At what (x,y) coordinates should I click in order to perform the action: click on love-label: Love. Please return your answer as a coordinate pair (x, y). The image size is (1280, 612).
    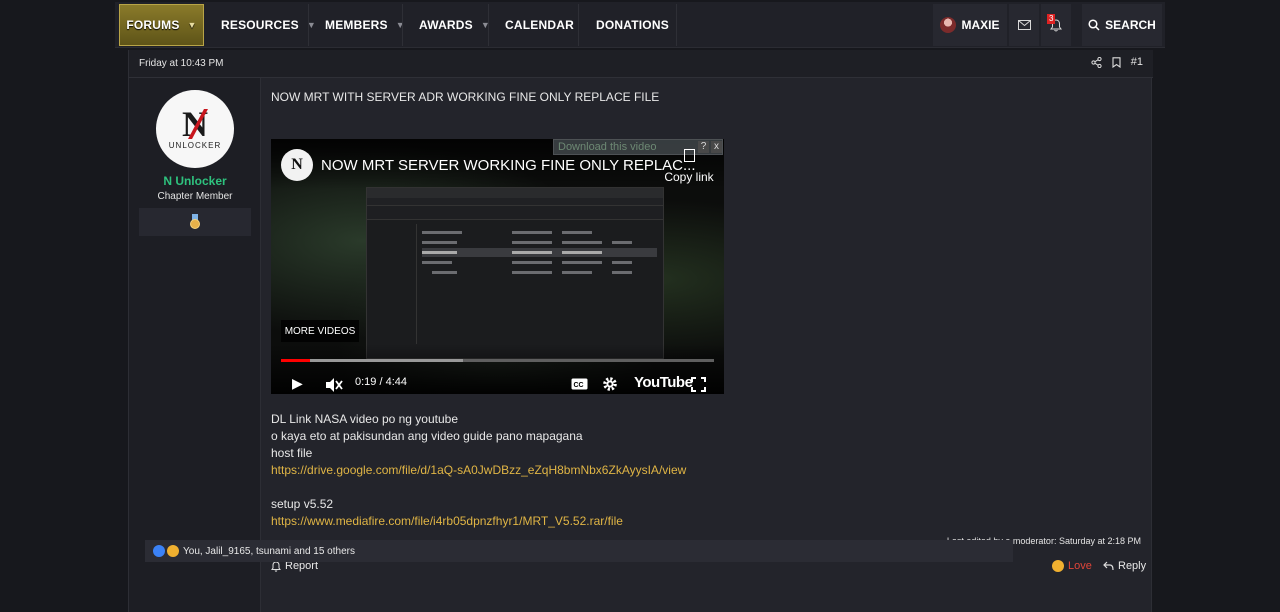
    Looking at the image, I should click on (1080, 566).